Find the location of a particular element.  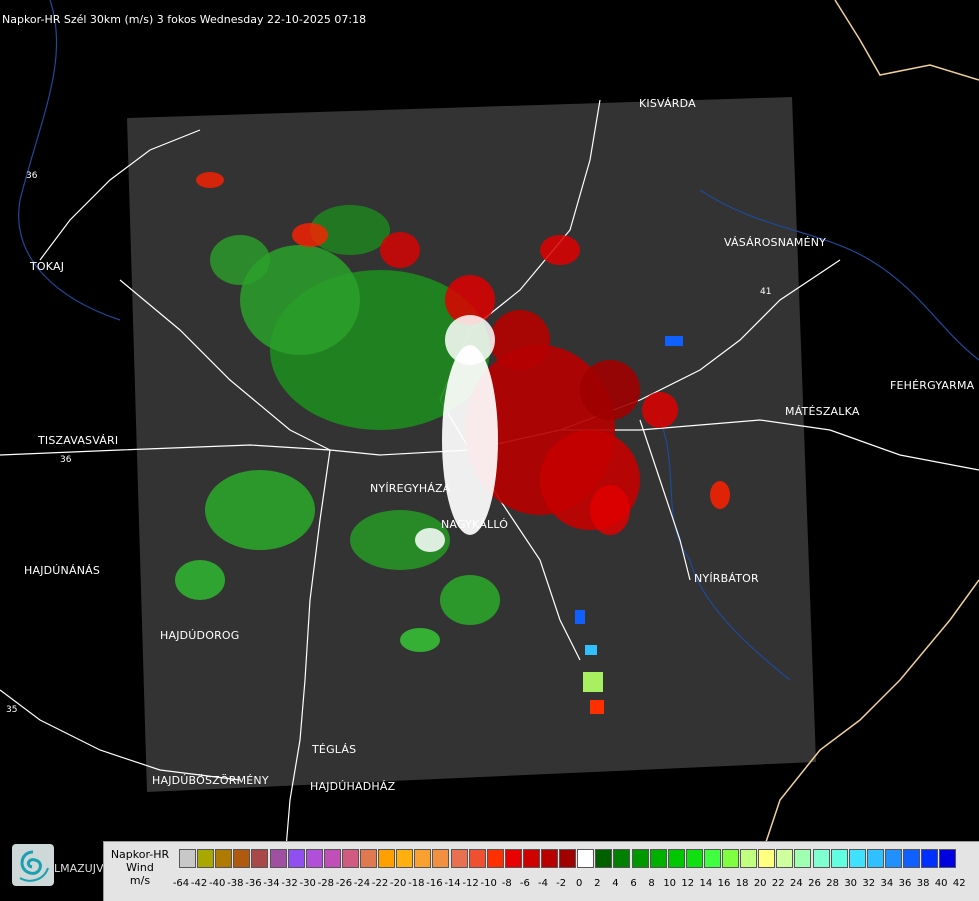

legend-tick-label: -64 is located at coordinates (181, 883).